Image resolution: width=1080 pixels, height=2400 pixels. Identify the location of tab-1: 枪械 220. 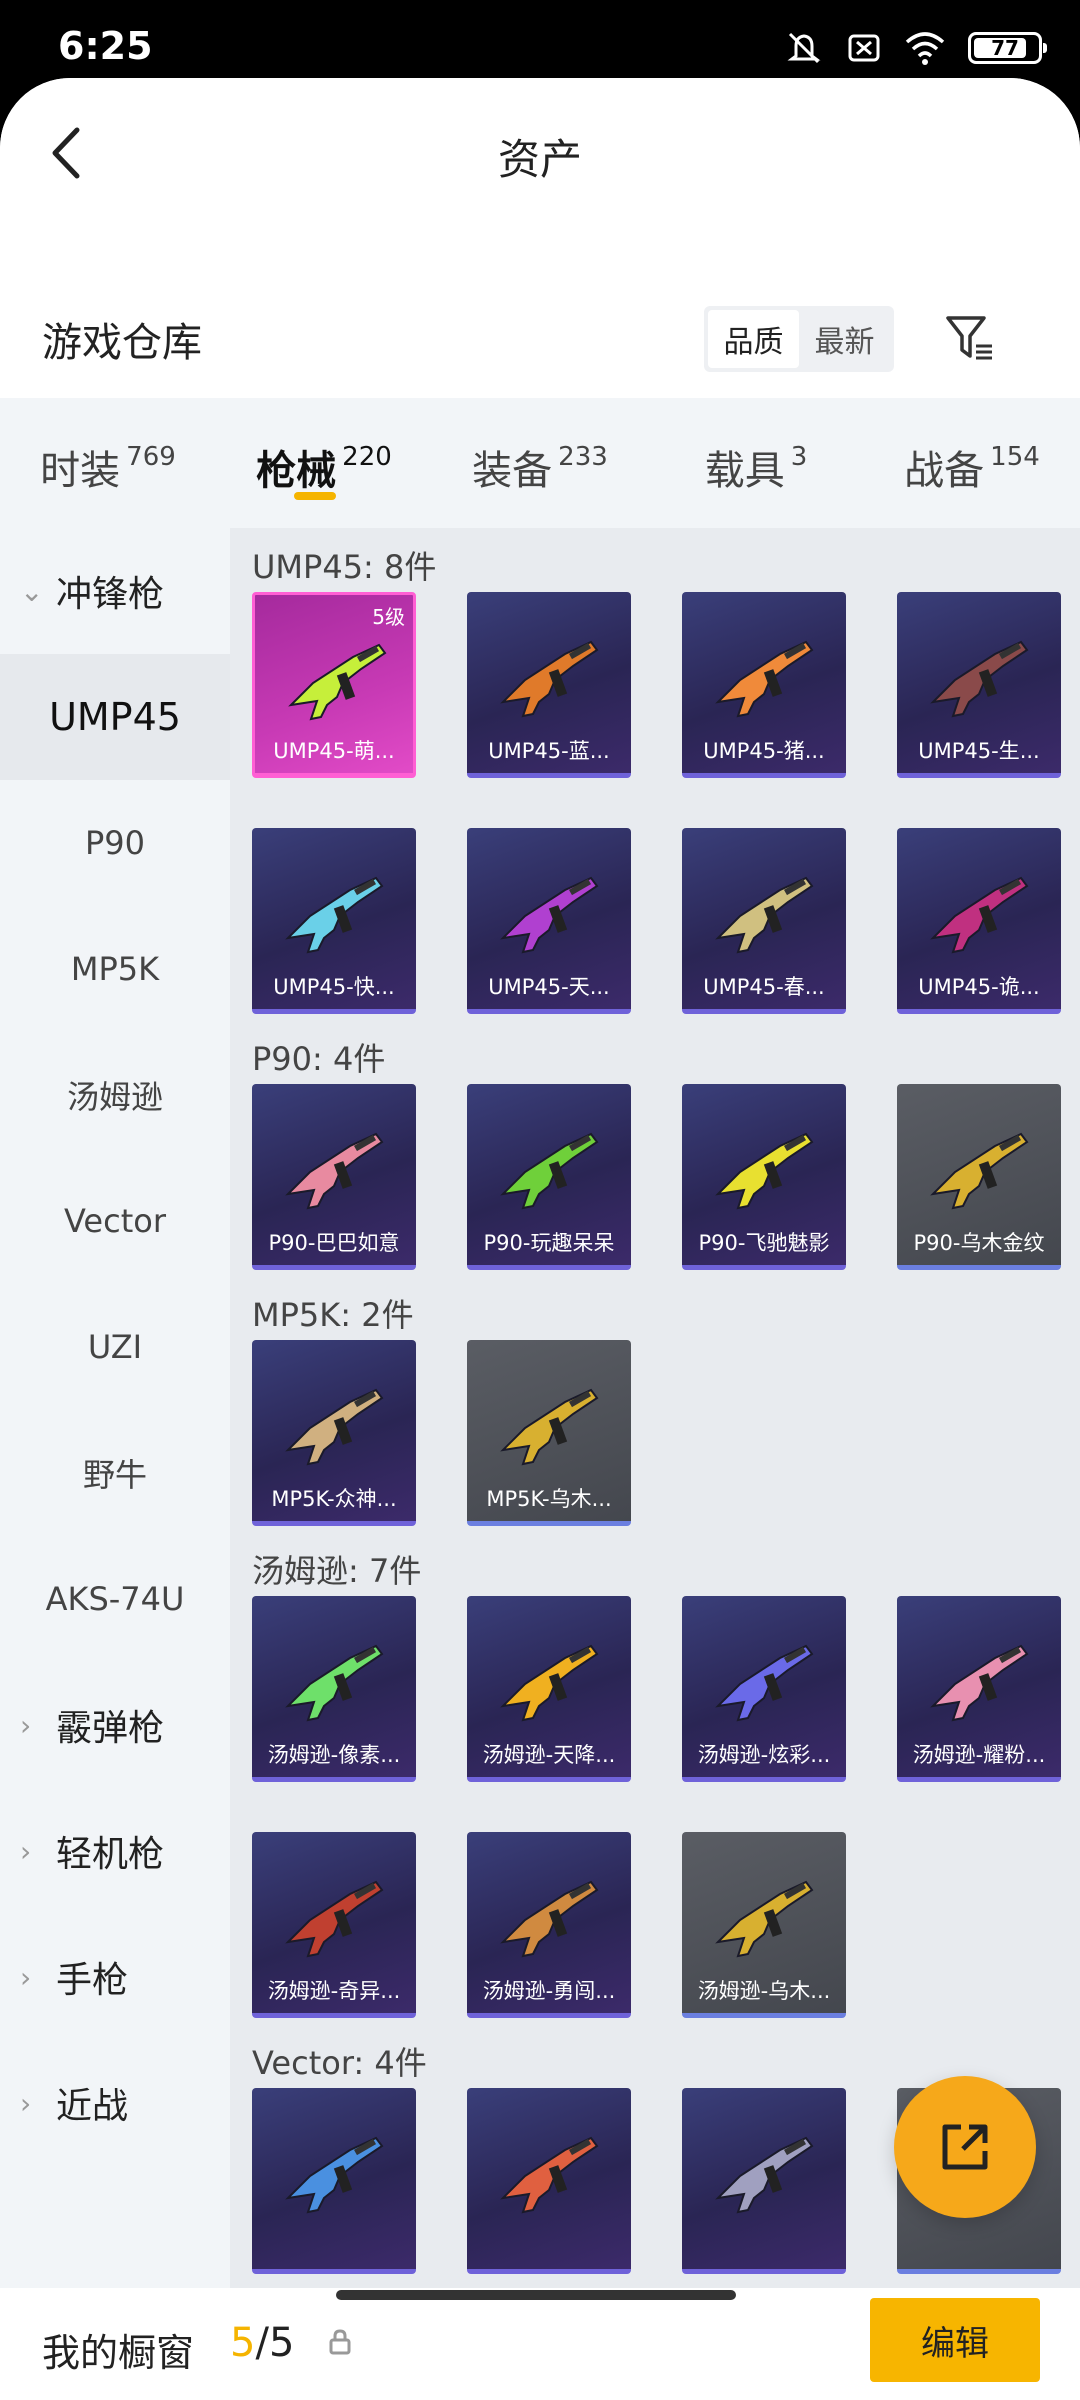
(324, 463).